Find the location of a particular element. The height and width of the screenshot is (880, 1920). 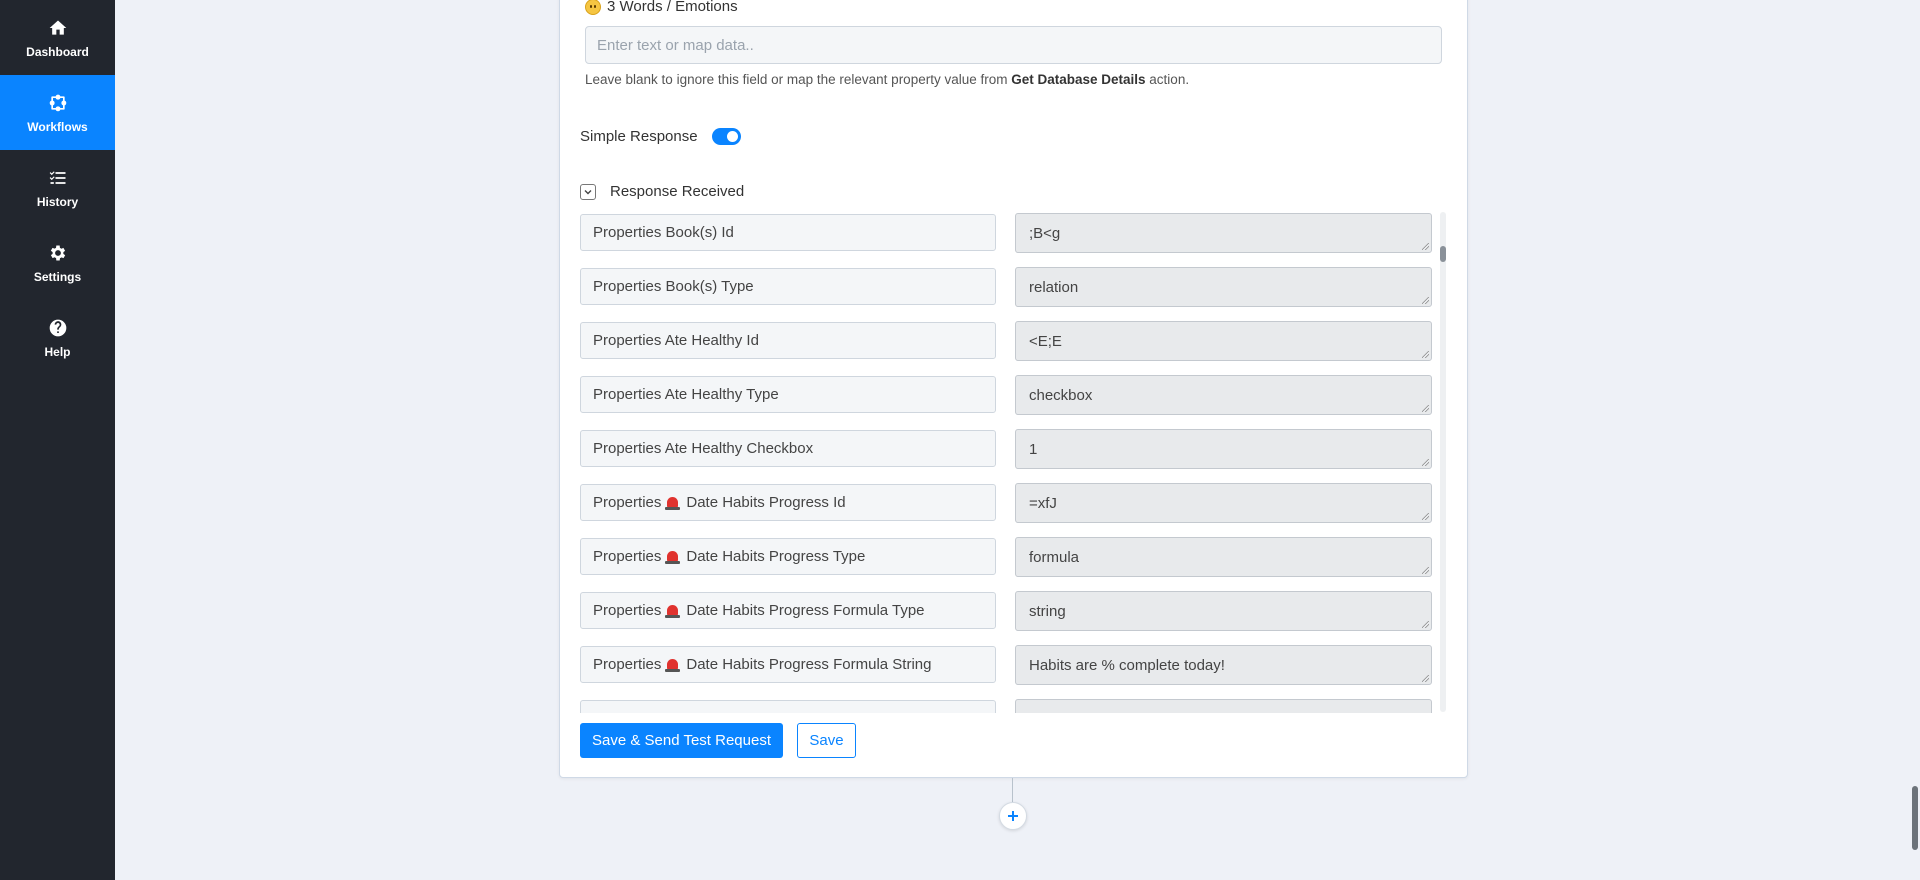

field-title-text: 3 Words / Emotions is located at coordinates (672, 7).